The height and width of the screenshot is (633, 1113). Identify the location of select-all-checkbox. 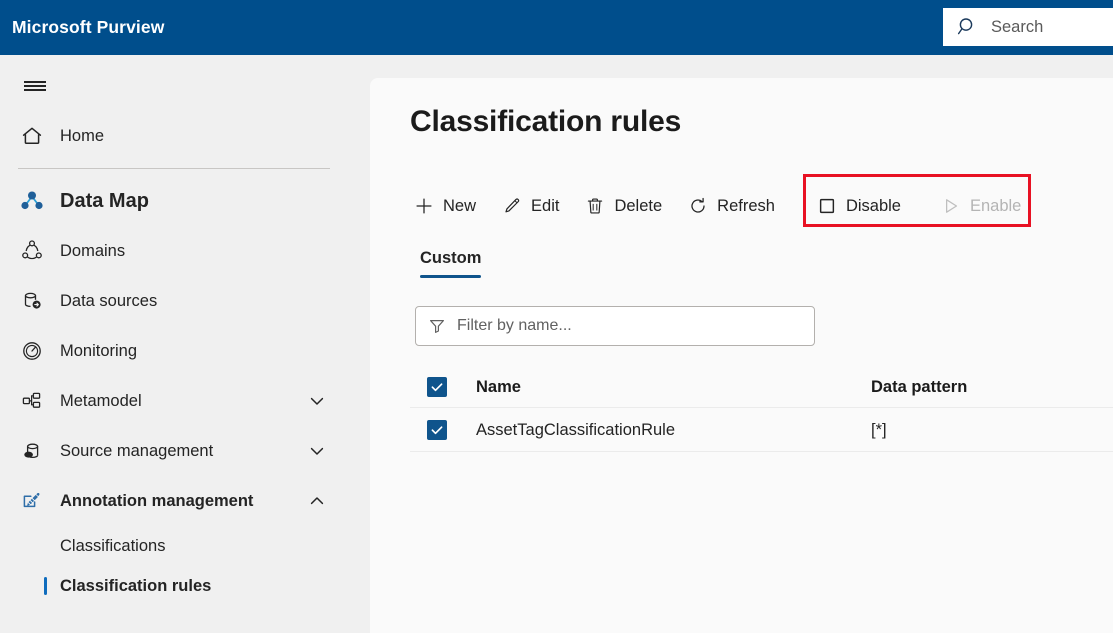
(437, 387).